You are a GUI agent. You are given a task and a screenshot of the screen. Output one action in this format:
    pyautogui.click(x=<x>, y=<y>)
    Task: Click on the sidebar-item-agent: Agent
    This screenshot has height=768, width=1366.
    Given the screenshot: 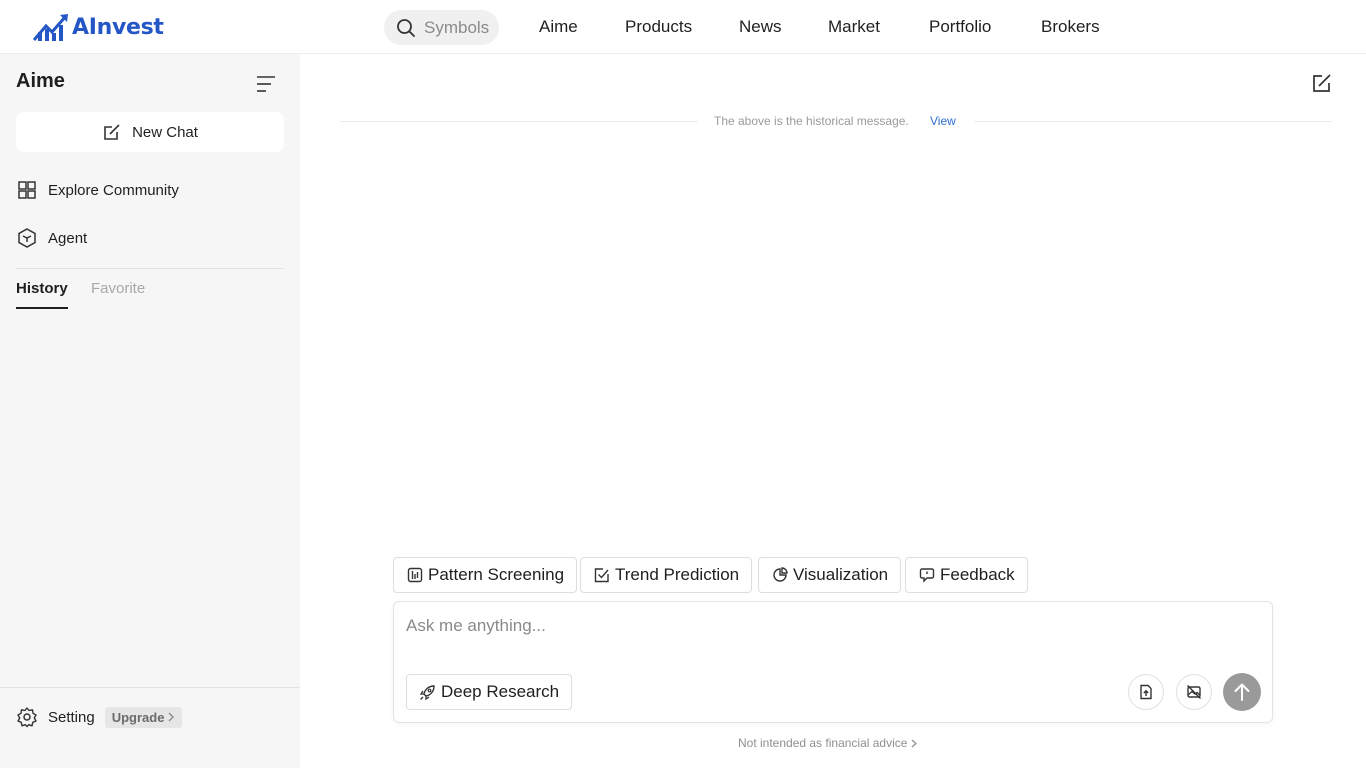 What is the action you would take?
    pyautogui.click(x=150, y=238)
    